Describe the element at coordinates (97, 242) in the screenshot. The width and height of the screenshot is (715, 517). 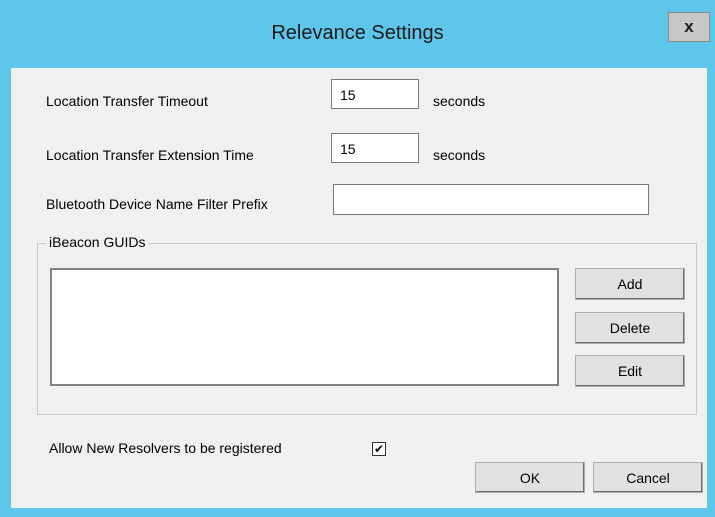
I see `ibeacon-guids-legend: iBeacon GUIDs` at that location.